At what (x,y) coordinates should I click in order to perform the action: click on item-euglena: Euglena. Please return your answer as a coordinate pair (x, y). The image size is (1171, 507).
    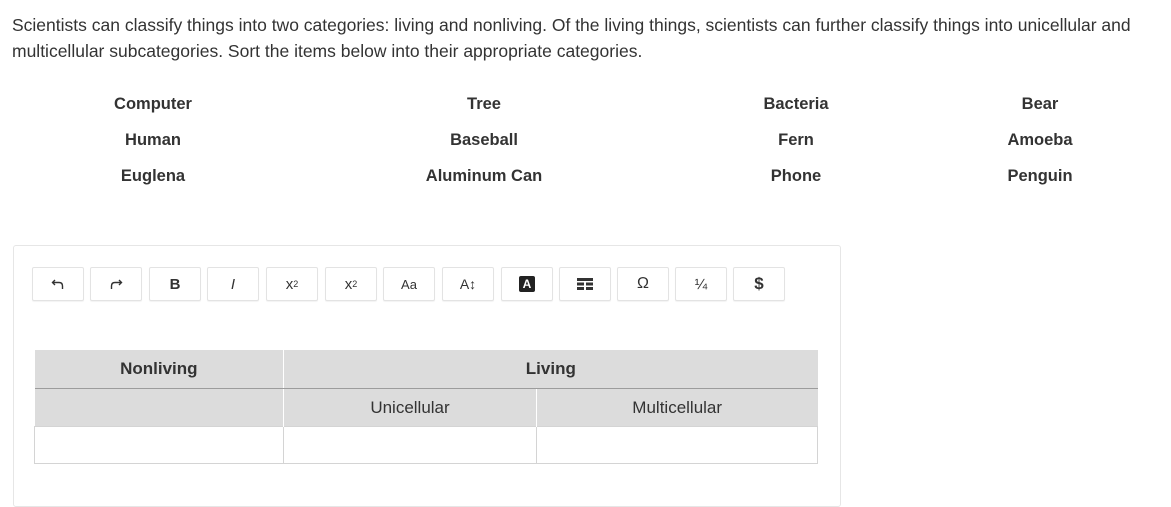
    Looking at the image, I should click on (153, 176).